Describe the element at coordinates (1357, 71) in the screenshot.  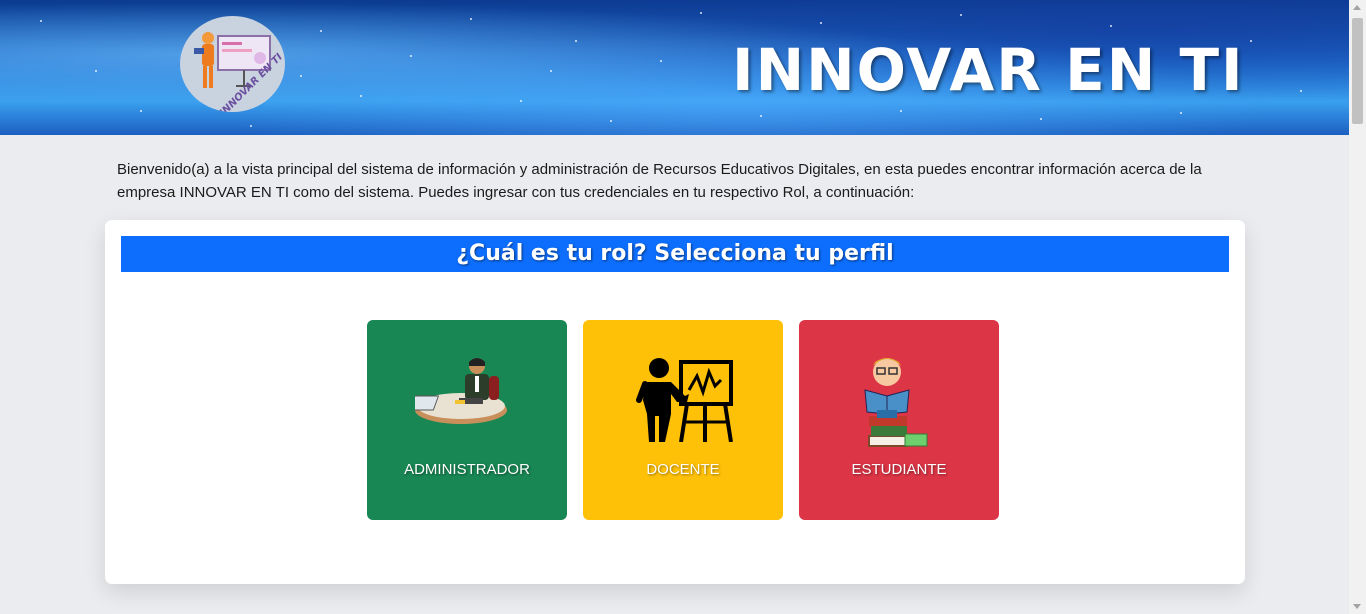
I see `scrollbar-thumb` at that location.